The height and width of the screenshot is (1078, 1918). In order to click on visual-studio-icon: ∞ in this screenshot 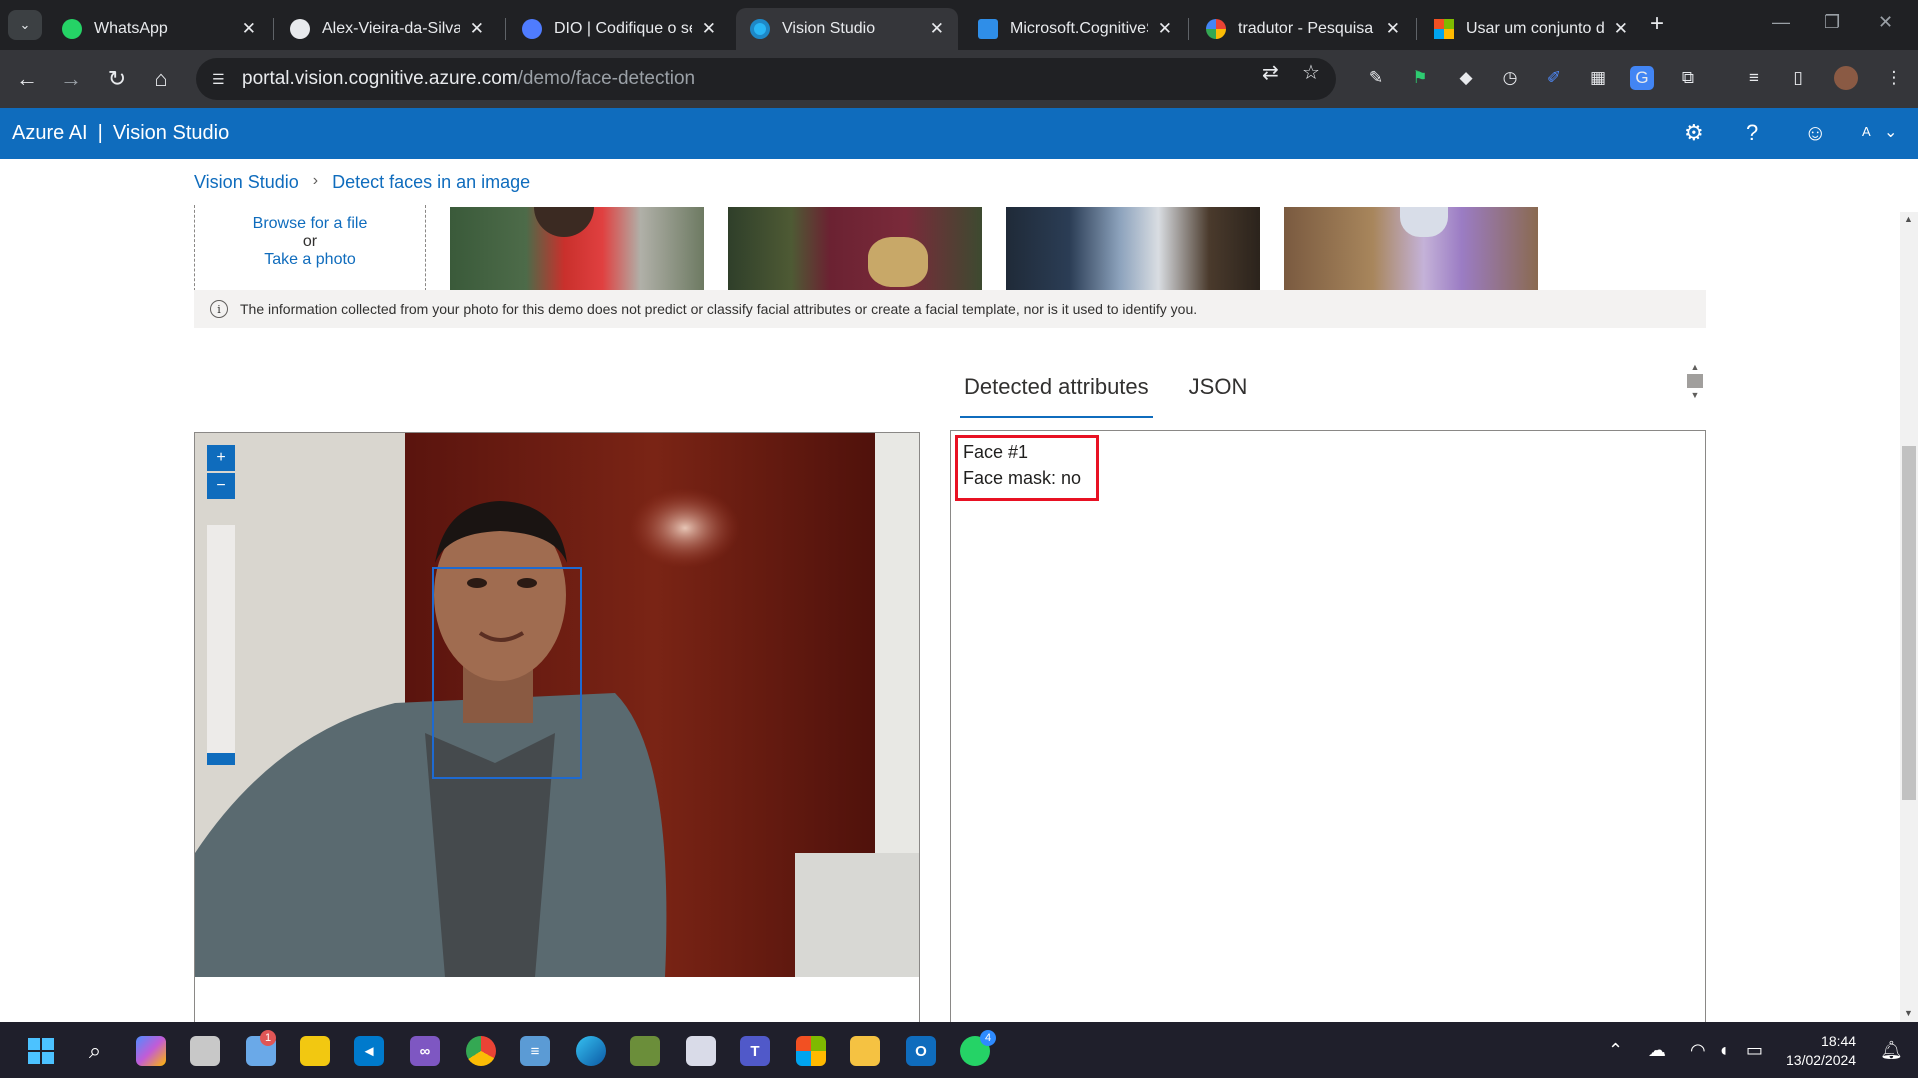, I will do `click(425, 1051)`.